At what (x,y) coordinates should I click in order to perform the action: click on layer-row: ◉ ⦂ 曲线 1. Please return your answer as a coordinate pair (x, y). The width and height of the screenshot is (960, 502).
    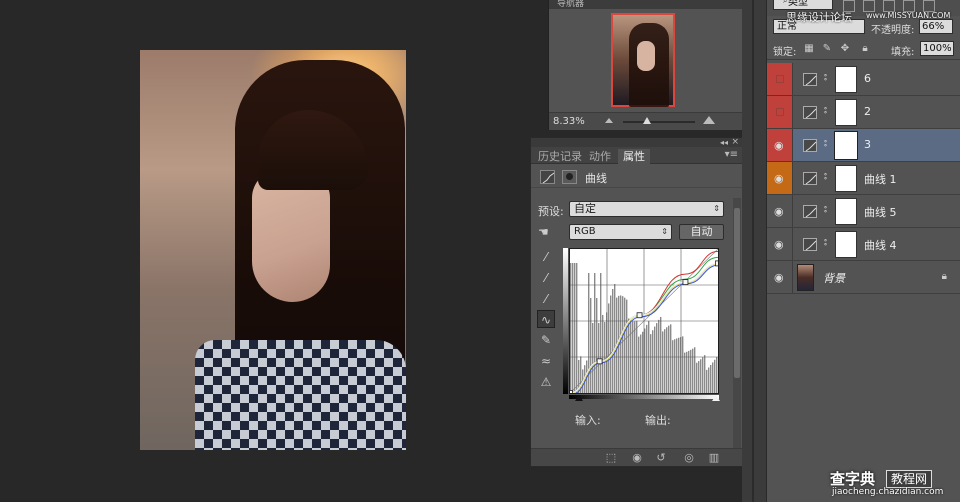
    Looking at the image, I should click on (863, 178).